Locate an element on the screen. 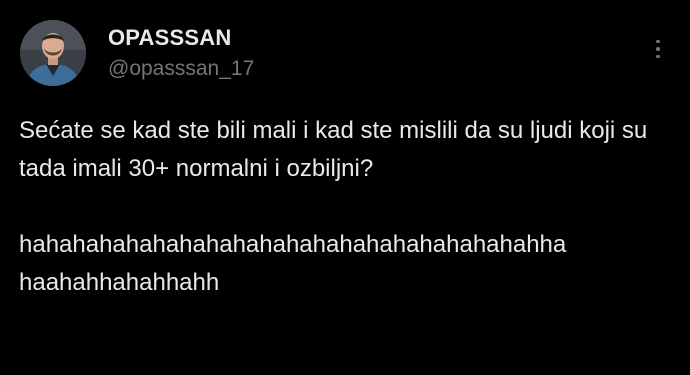 Image resolution: width=690 pixels, height=375 pixels. more-options-button is located at coordinates (658, 49).